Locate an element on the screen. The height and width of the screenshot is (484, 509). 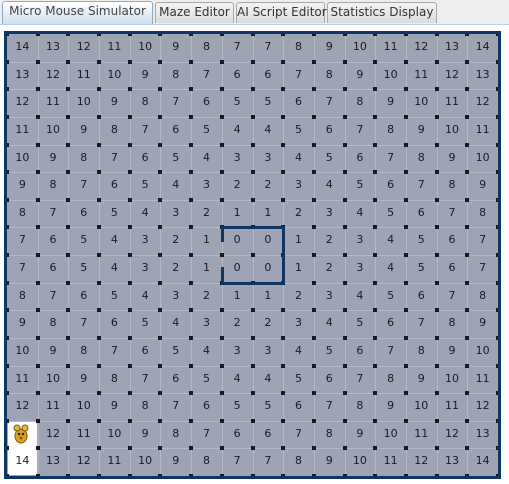
tab-maze-editor: Maze Editor is located at coordinates (194, 12).